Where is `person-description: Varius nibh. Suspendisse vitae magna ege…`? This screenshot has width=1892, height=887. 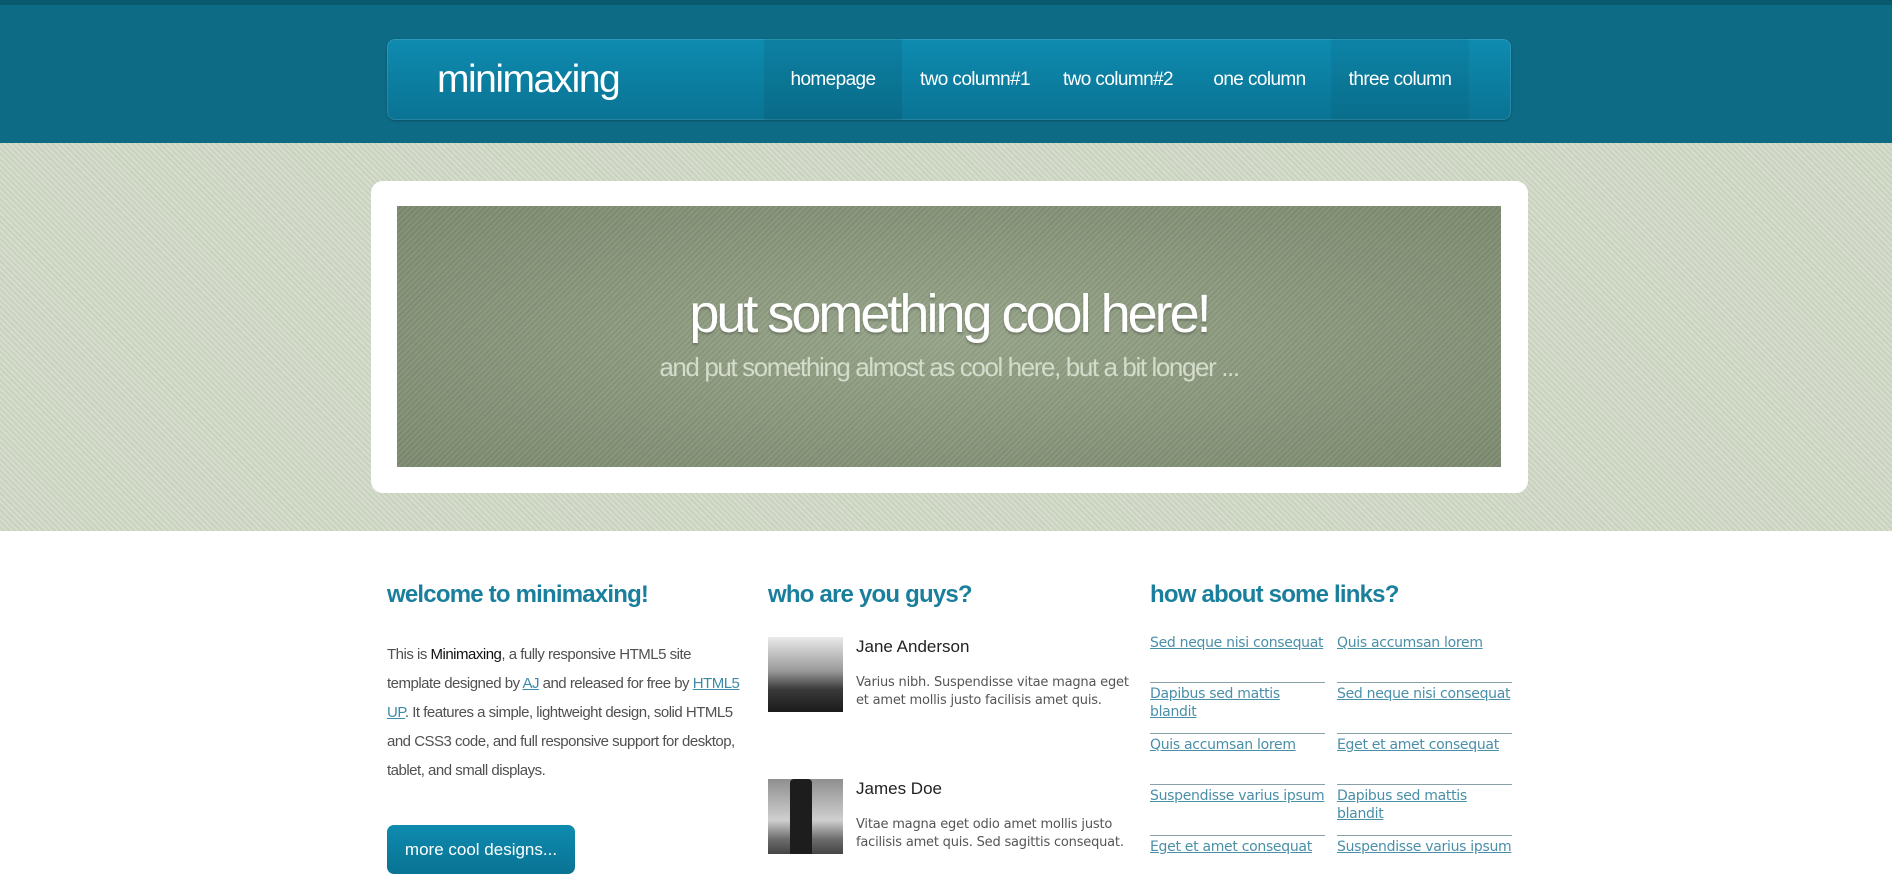
person-description: Varius nibh. Suspendisse vitae magna ege… is located at coordinates (992, 691).